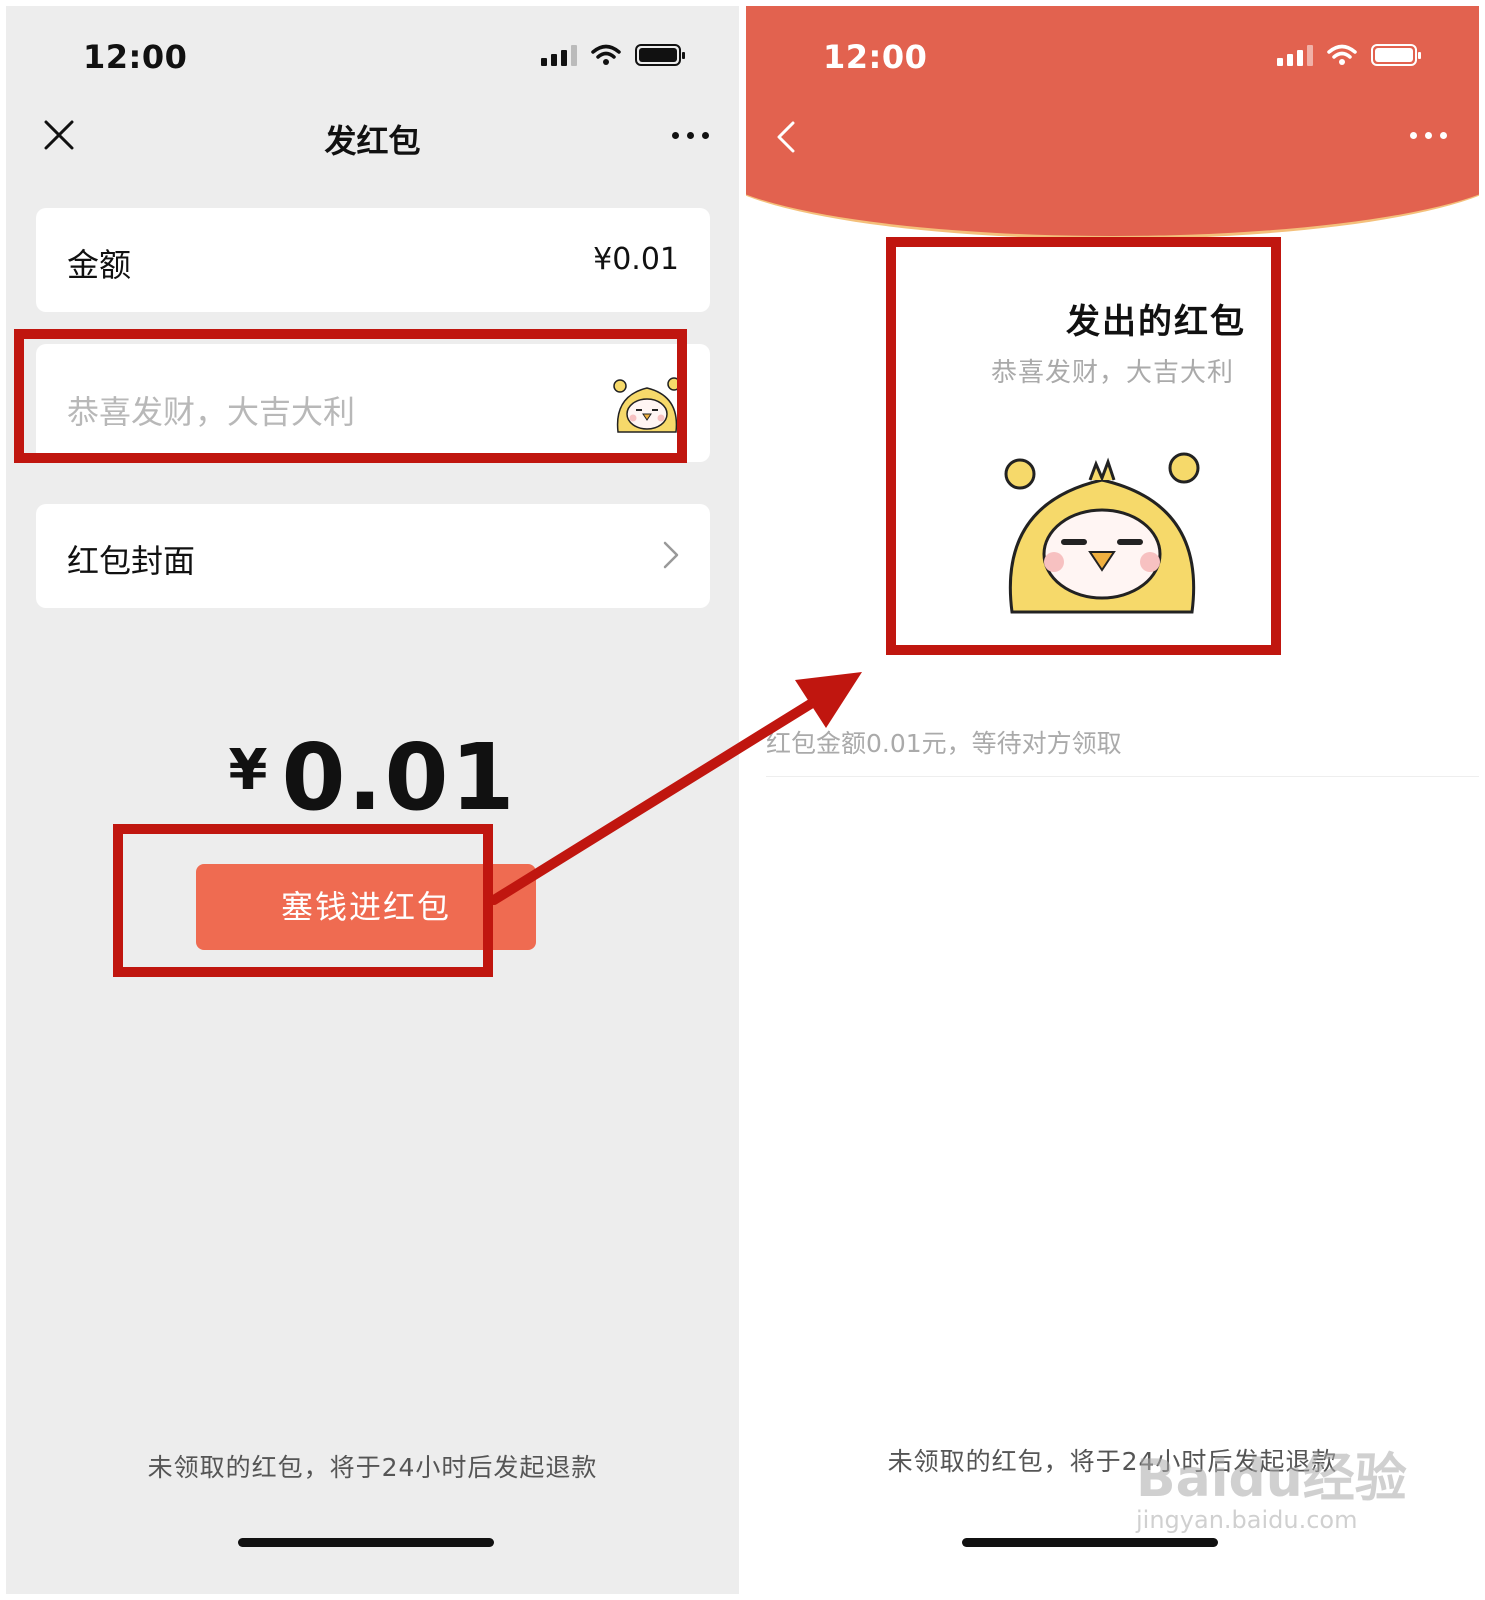 This screenshot has height=1600, width=1485. I want to click on watermark-url: jingyan.baidu.com, so click(1247, 1520).